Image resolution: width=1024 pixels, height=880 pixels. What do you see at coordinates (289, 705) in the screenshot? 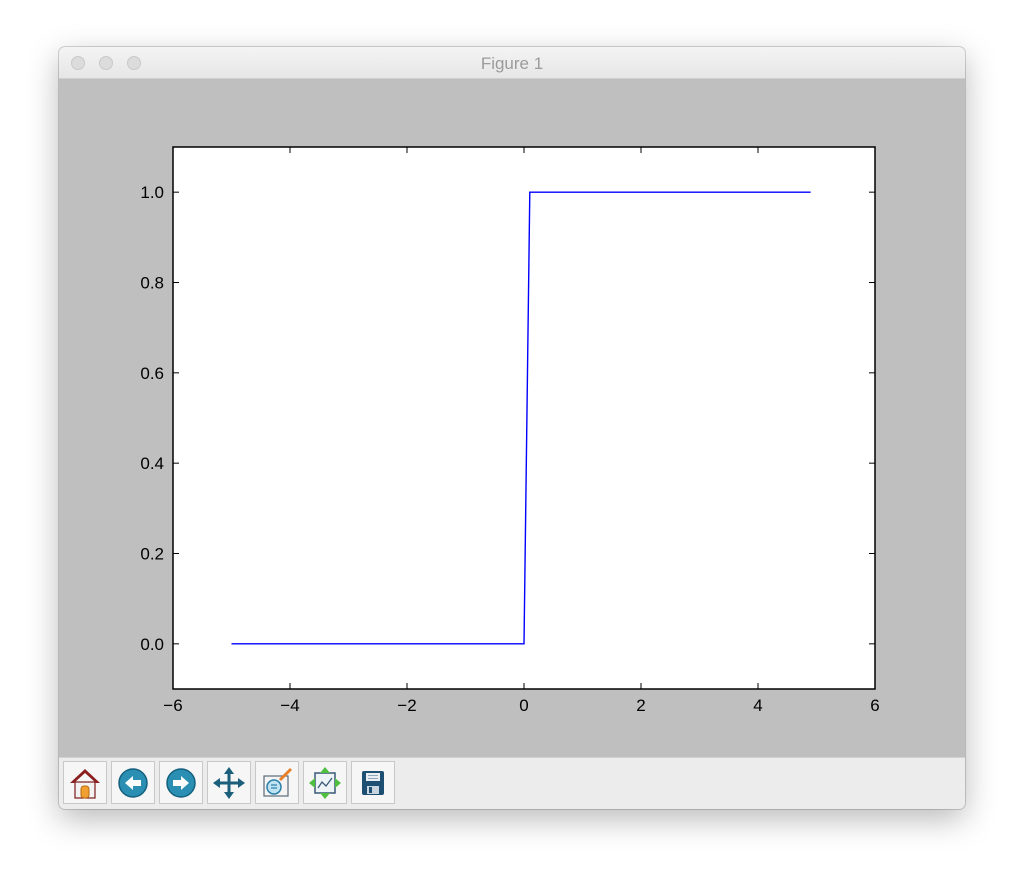
I see `x-tick-label: −4` at bounding box center [289, 705].